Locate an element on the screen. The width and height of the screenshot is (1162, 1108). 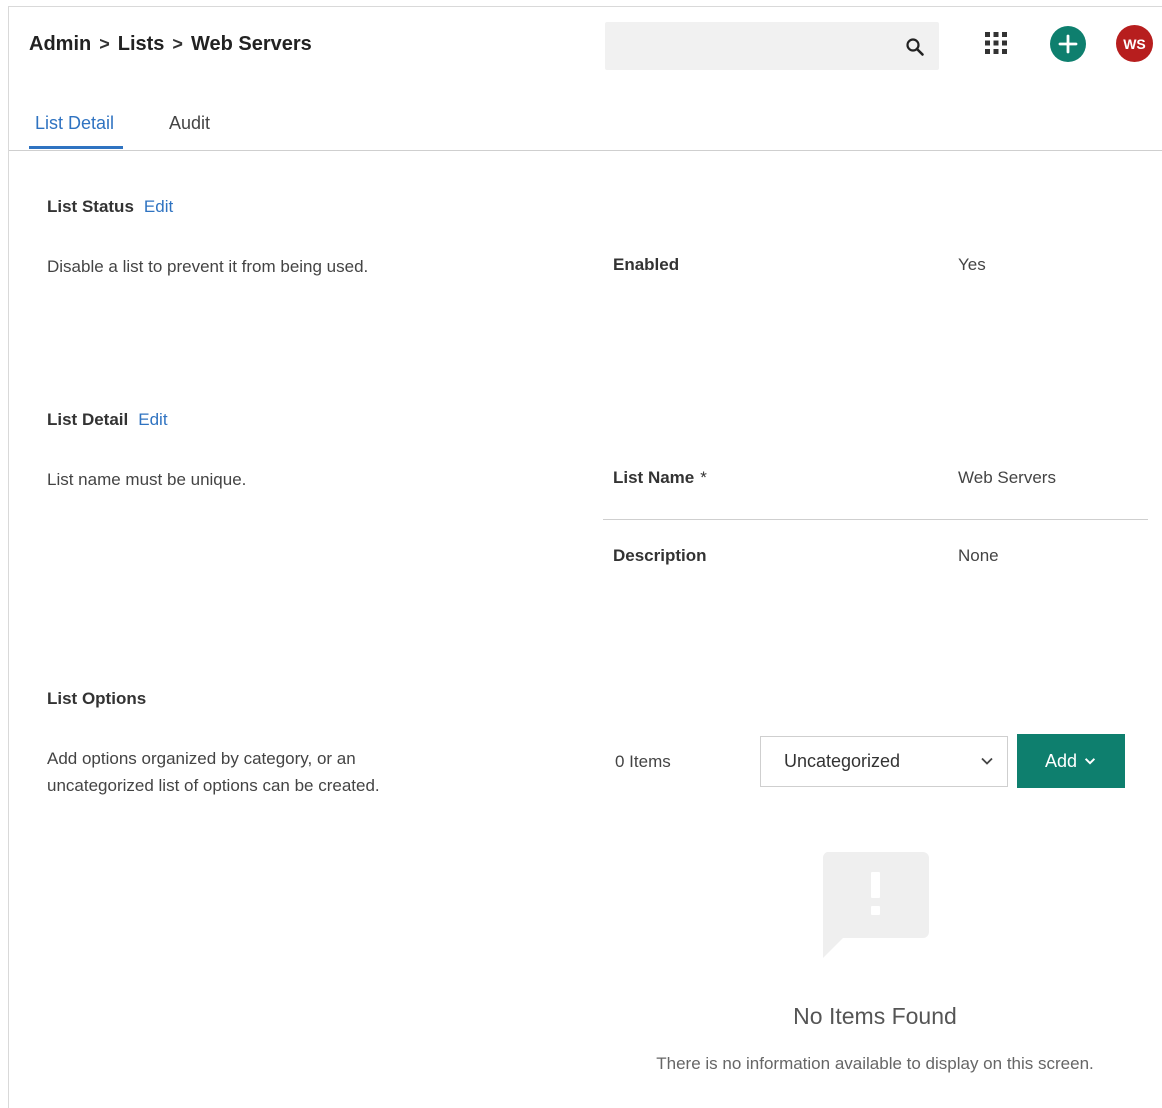
breadcrumb-lists: Lists is located at coordinates (141, 44).